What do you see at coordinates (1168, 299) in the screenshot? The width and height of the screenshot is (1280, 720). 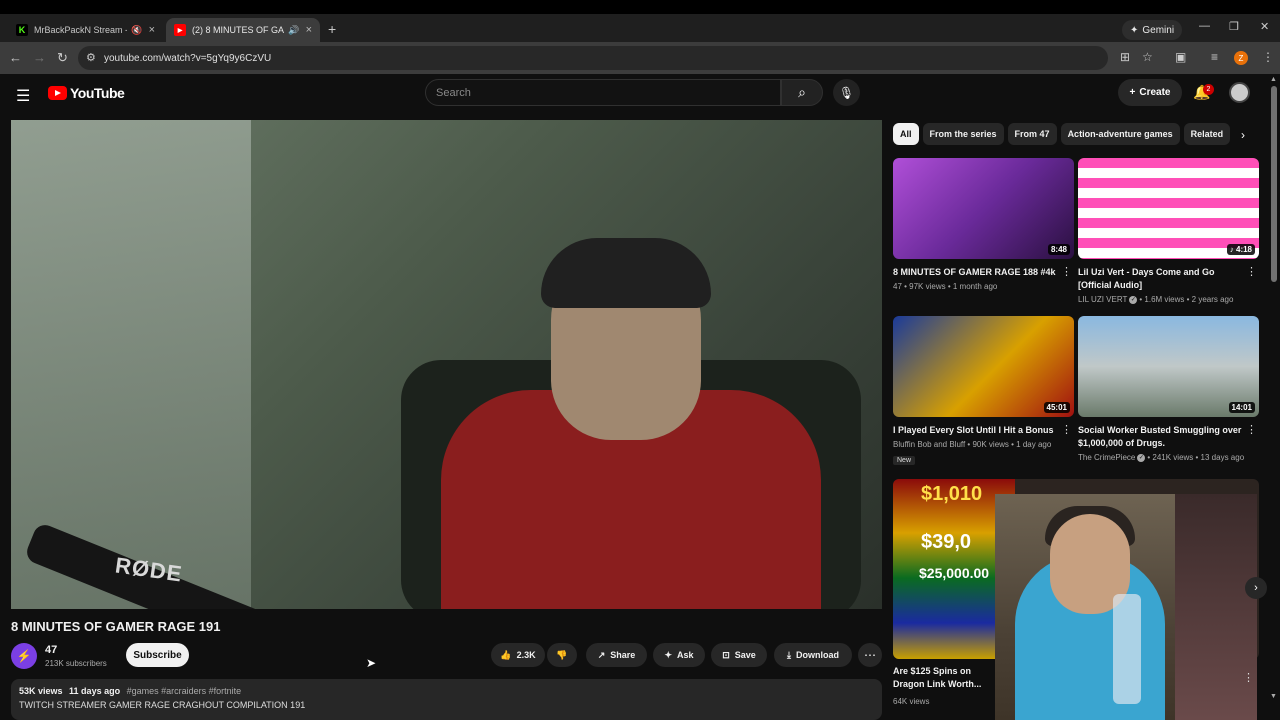 I see `rec-channel: LIL UZI VERT ✓ • 1.6M views • 2 years ago` at bounding box center [1168, 299].